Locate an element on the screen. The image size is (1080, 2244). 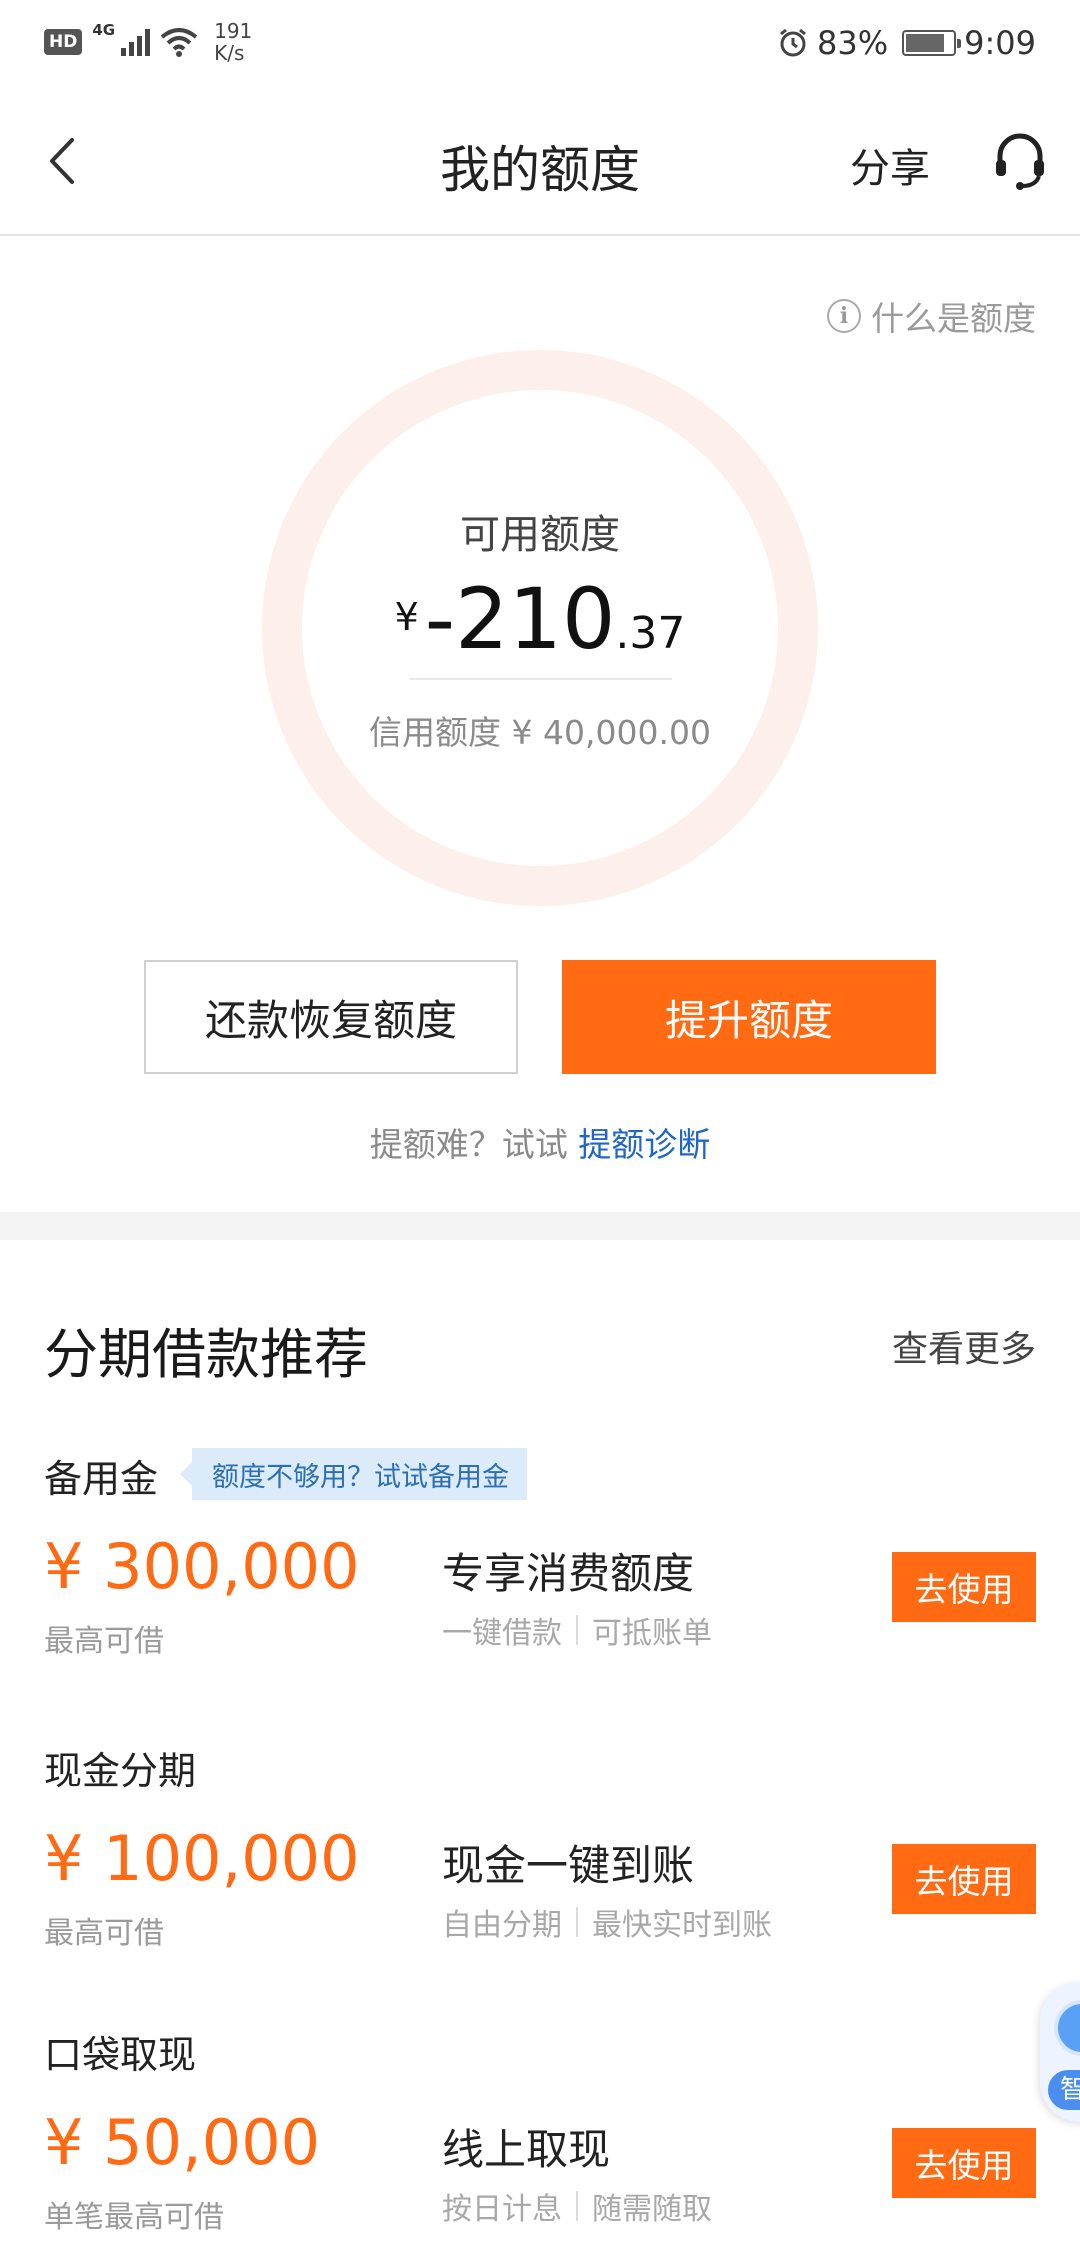
customer-service-icon is located at coordinates (1020, 162).